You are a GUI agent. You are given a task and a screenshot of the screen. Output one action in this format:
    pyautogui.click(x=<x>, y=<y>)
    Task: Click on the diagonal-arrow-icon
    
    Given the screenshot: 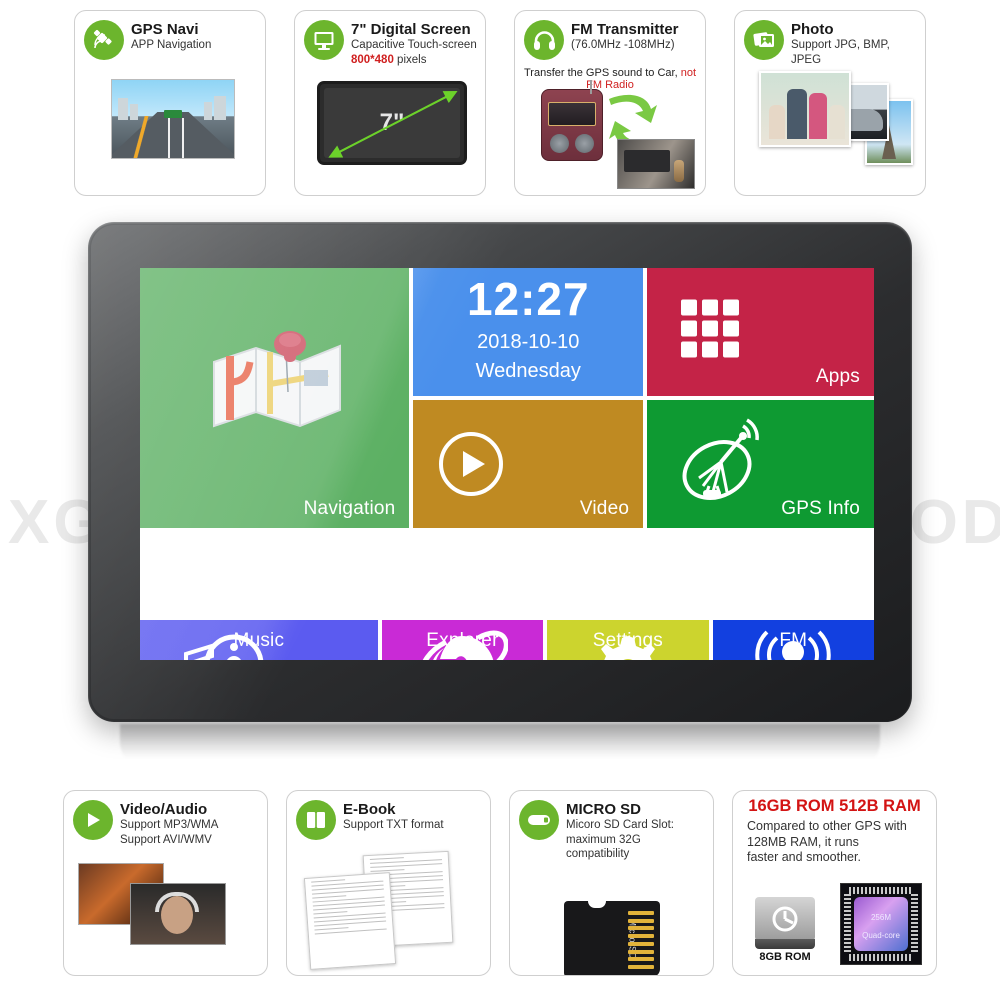 What is the action you would take?
    pyautogui.click(x=393, y=124)
    